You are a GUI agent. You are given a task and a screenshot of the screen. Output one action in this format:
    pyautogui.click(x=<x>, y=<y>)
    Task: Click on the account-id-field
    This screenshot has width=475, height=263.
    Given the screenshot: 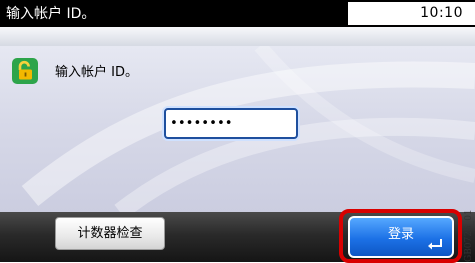 What is the action you would take?
    pyautogui.click(x=231, y=123)
    